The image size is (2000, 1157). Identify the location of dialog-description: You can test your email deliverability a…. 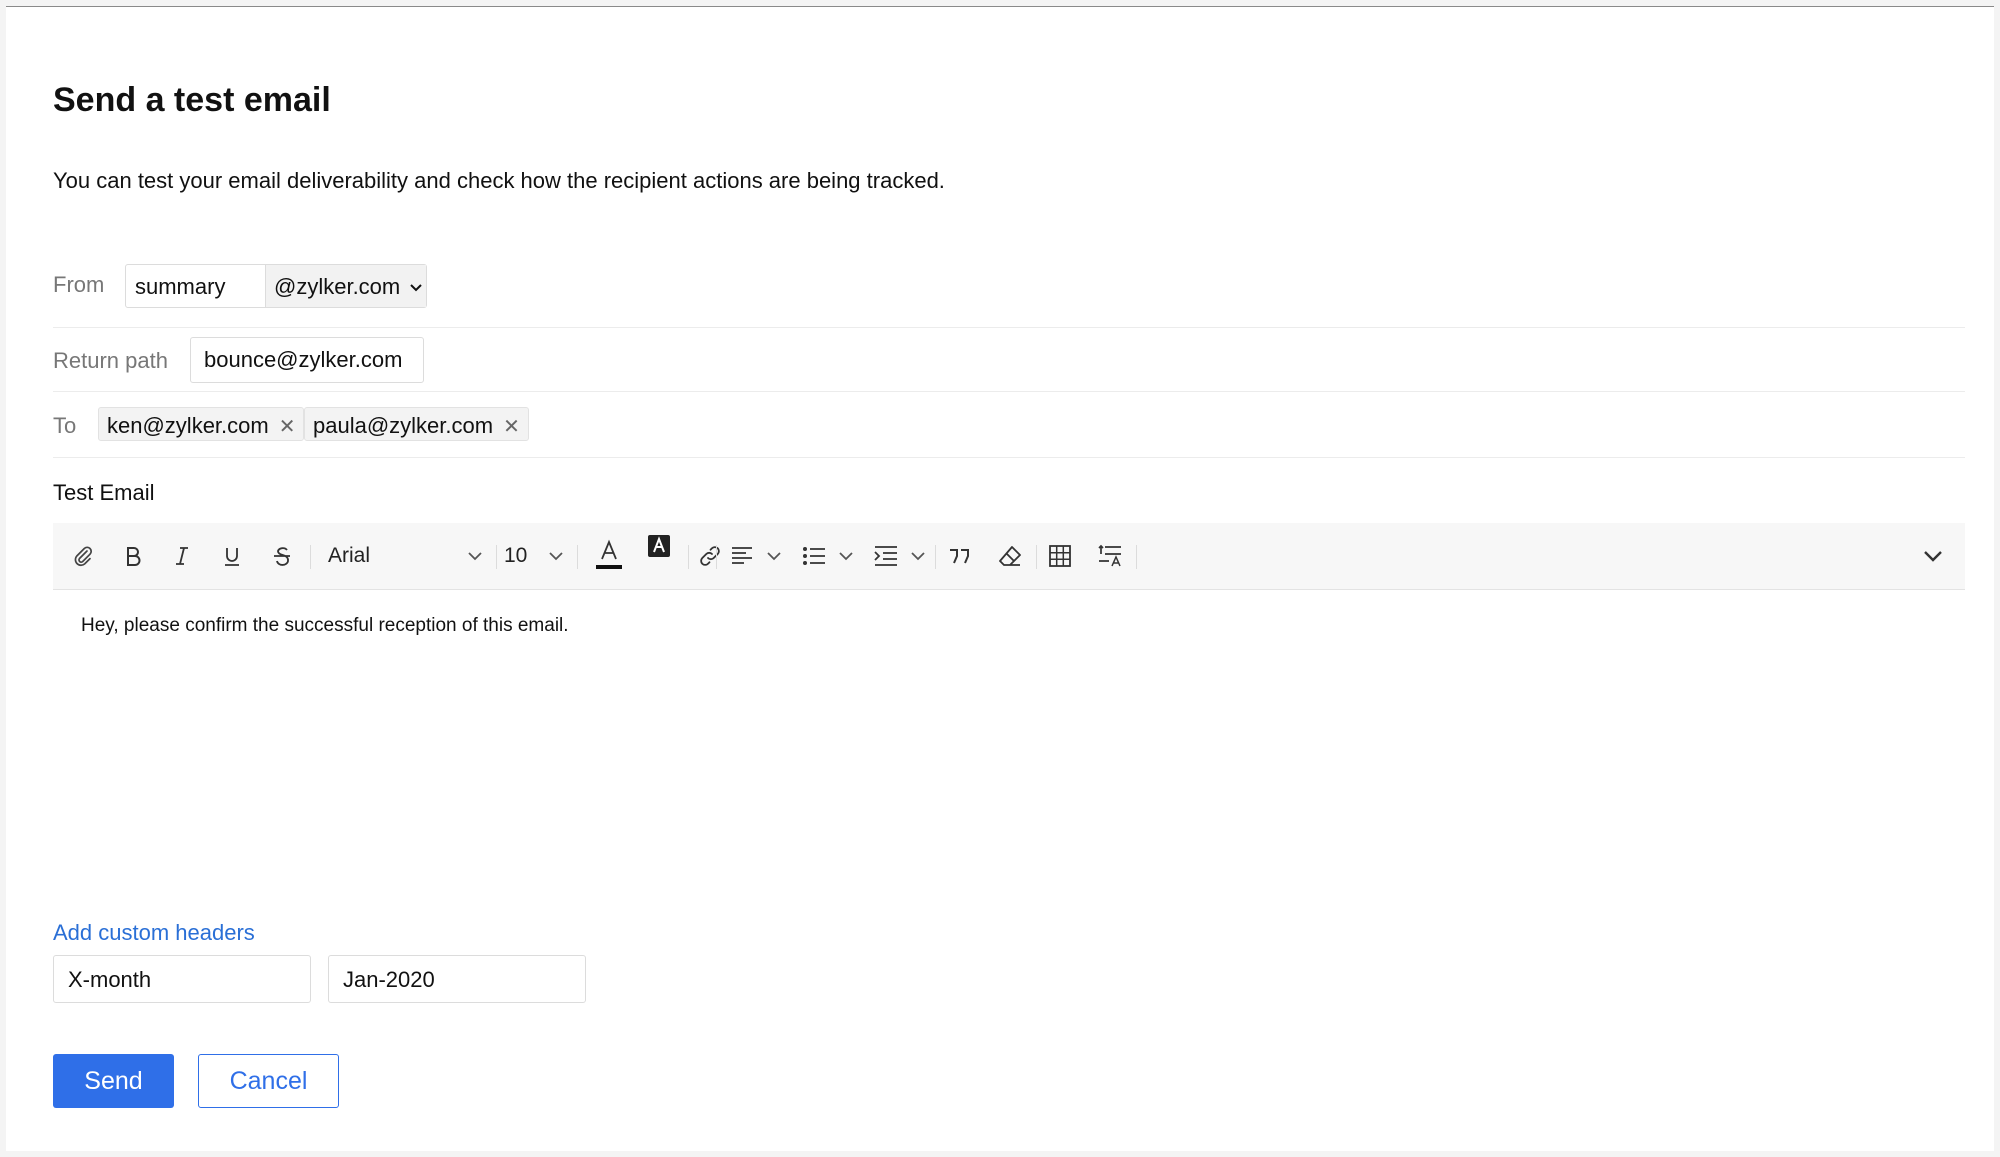
(499, 180).